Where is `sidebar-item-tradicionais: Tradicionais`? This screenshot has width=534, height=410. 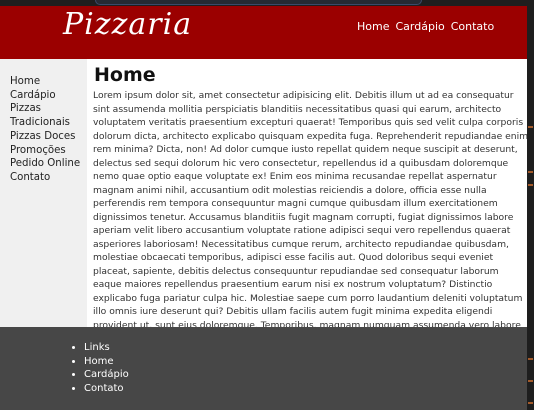
sidebar-item-tradicionais: Tradicionais is located at coordinates (48, 123).